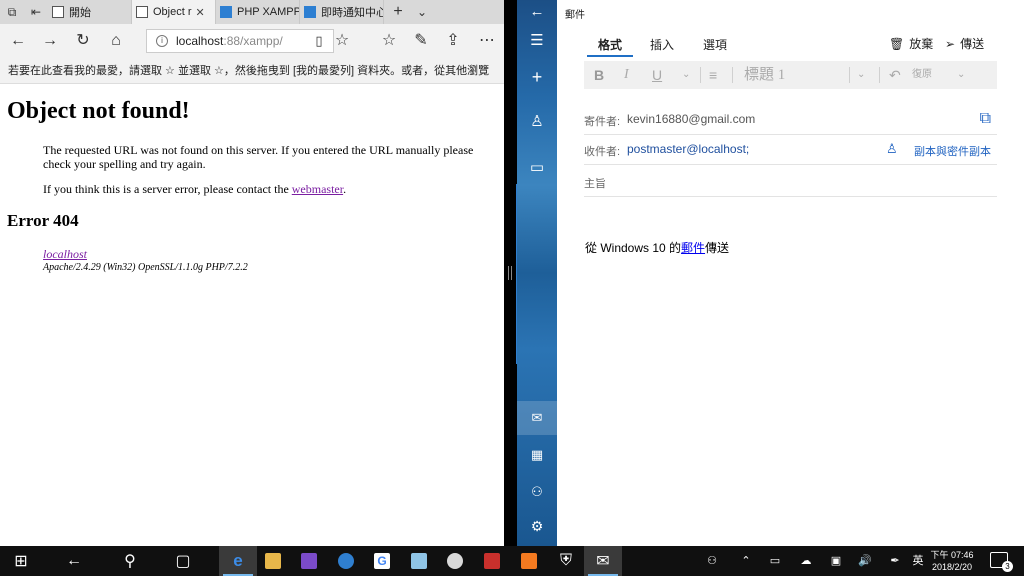  What do you see at coordinates (183, 561) in the screenshot?
I see `task-view-icon: ▢` at bounding box center [183, 561].